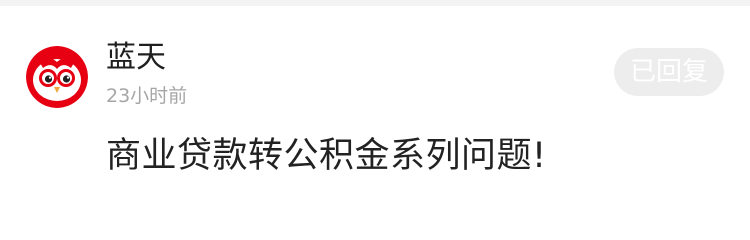  I want to click on post-time: 23小时前, so click(147, 96).